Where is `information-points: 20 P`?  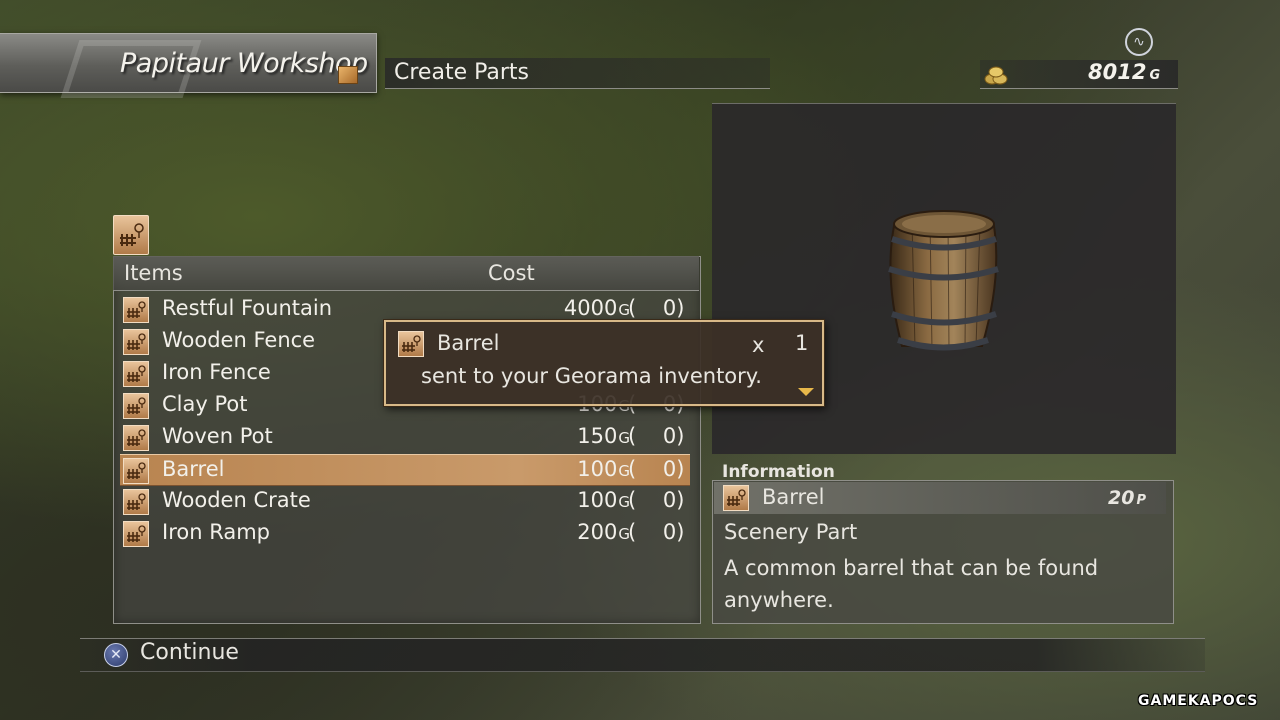 information-points: 20 P is located at coordinates (1127, 498).